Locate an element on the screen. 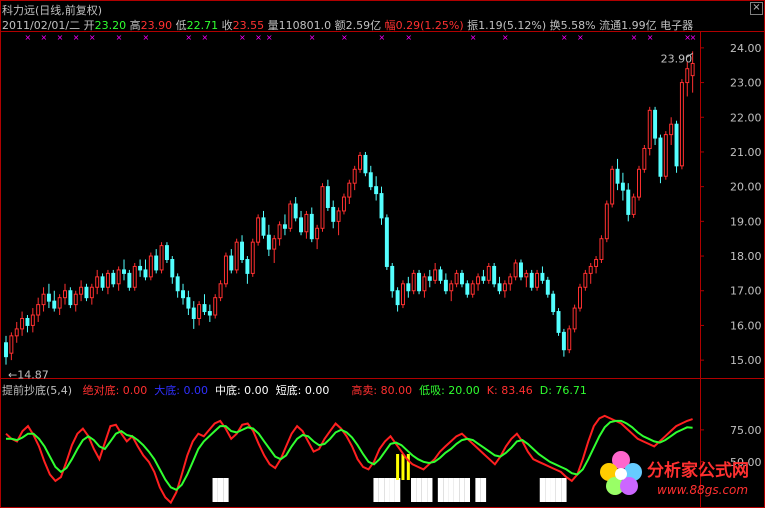 The image size is (765, 508). price-tick-label: 16.00 is located at coordinates (746, 325).